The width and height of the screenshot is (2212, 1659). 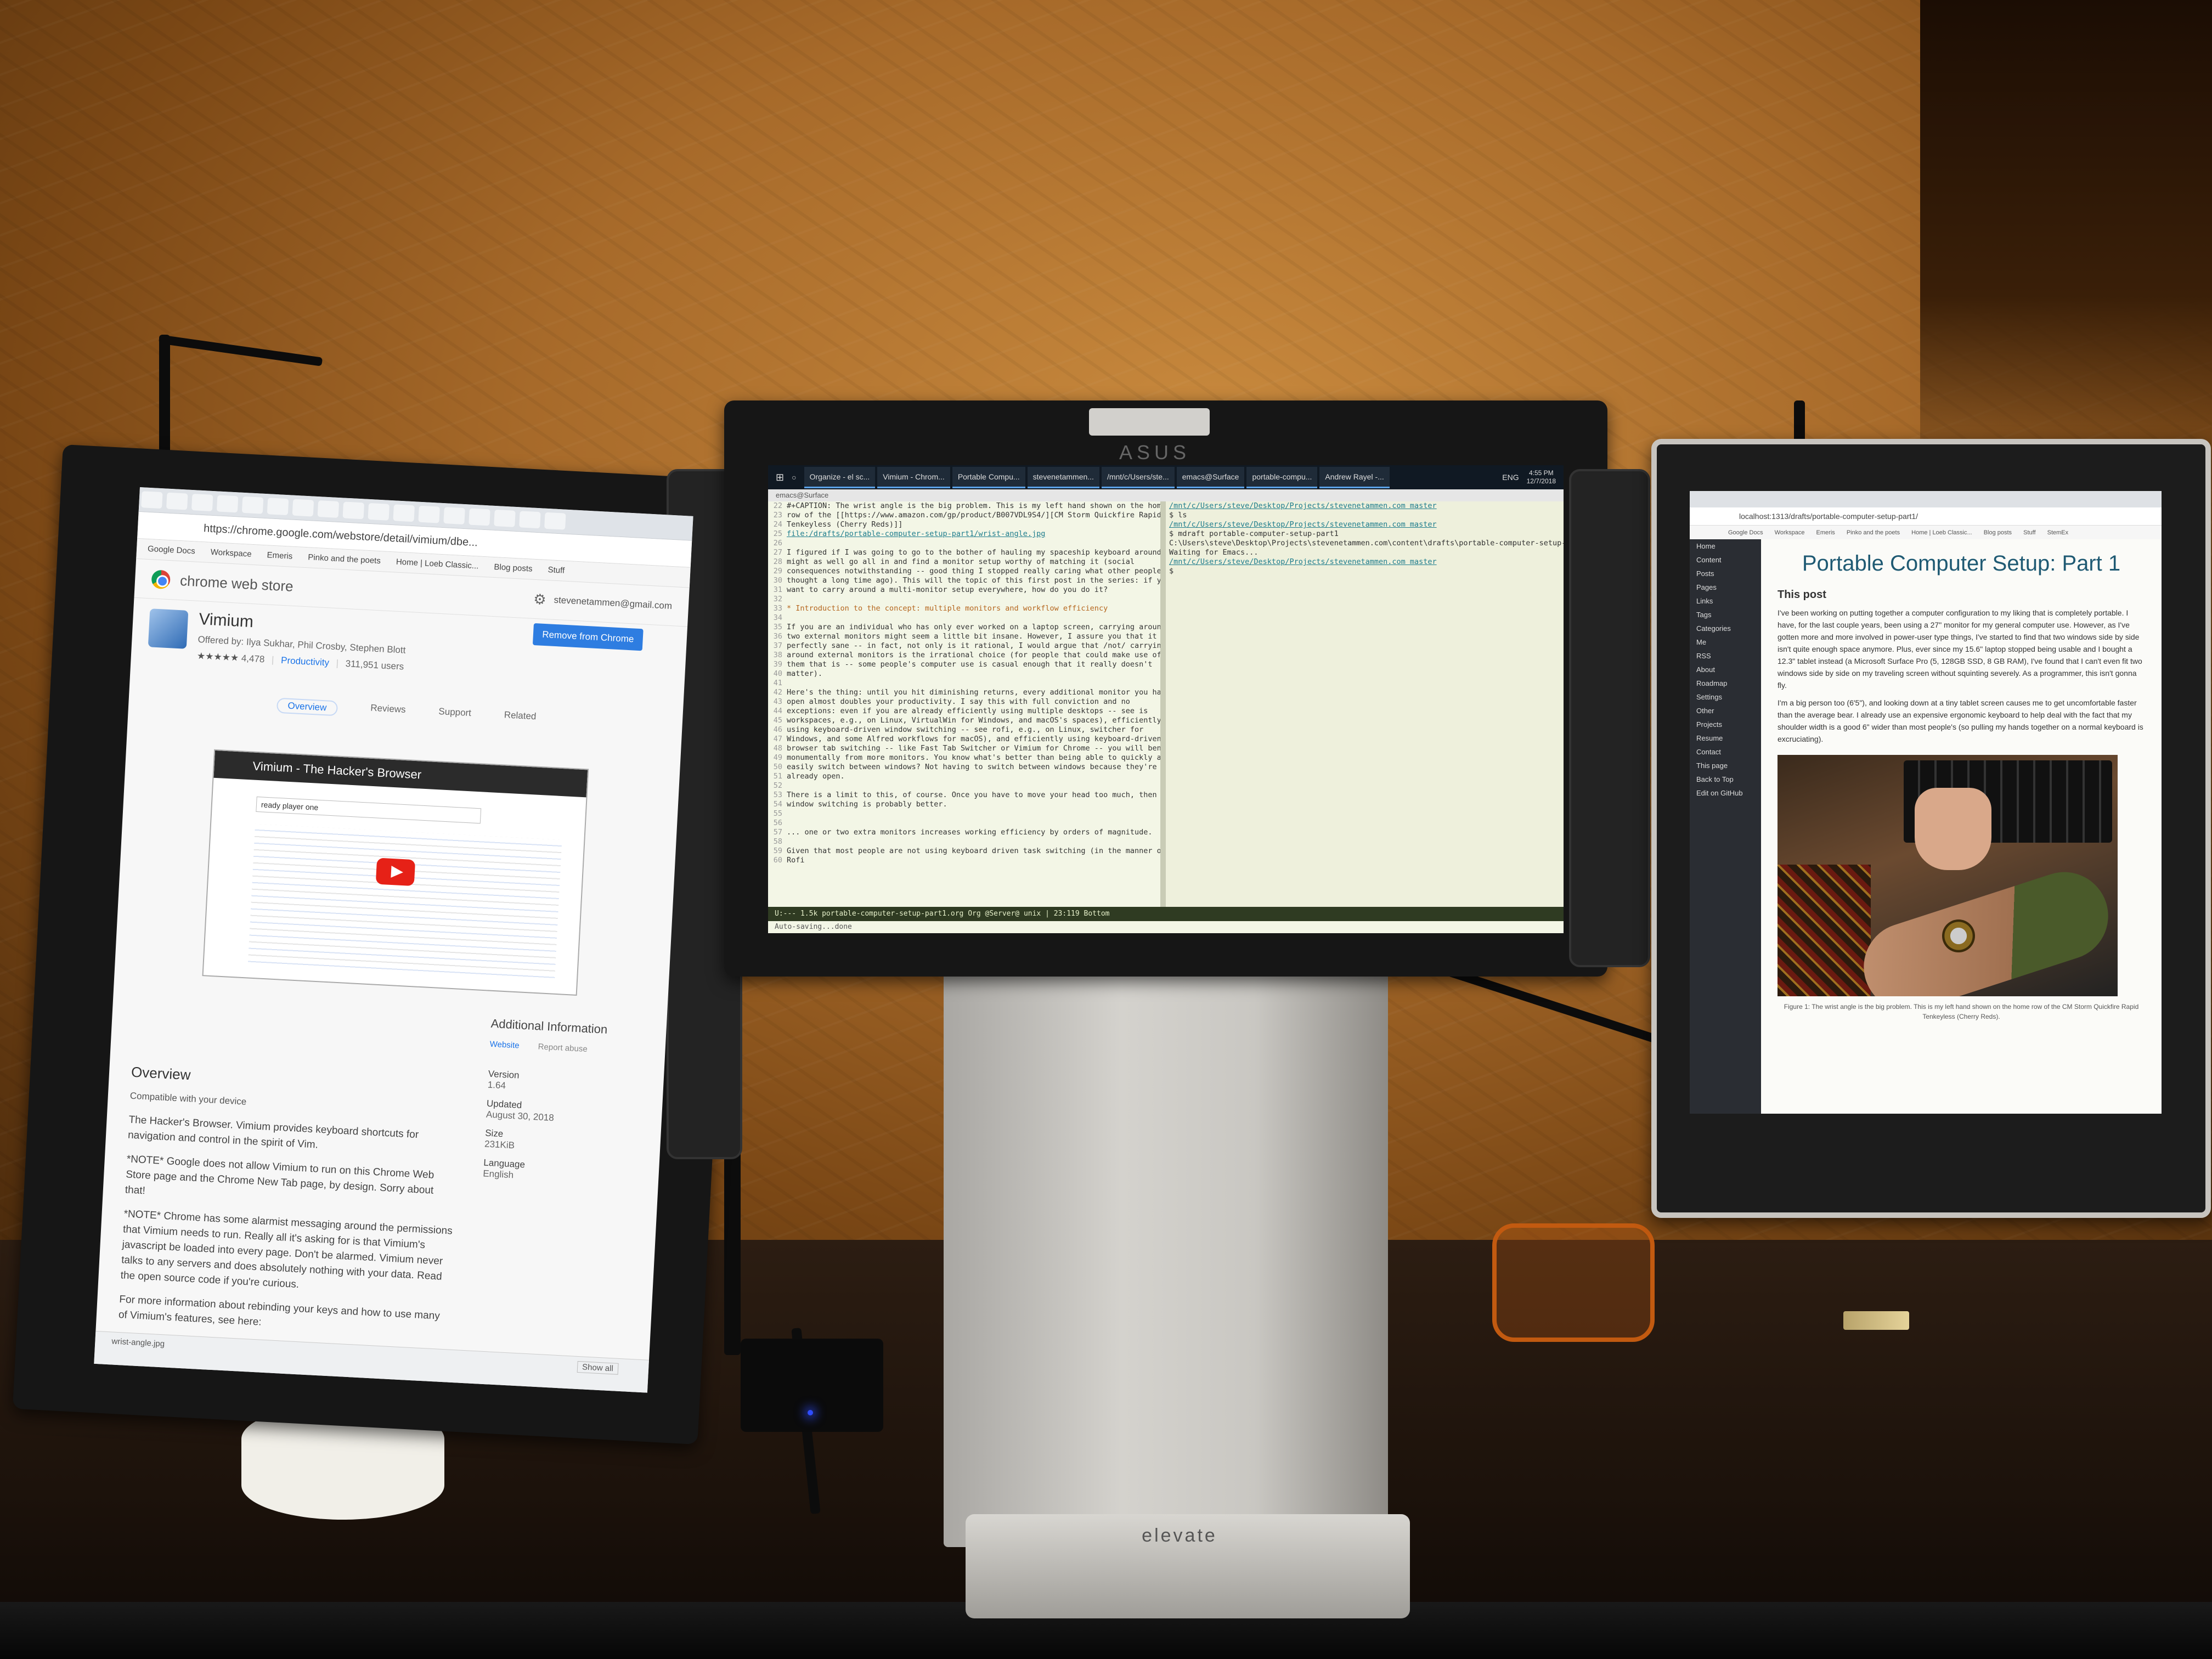 What do you see at coordinates (504, 1046) in the screenshot?
I see `website-link: Website` at bounding box center [504, 1046].